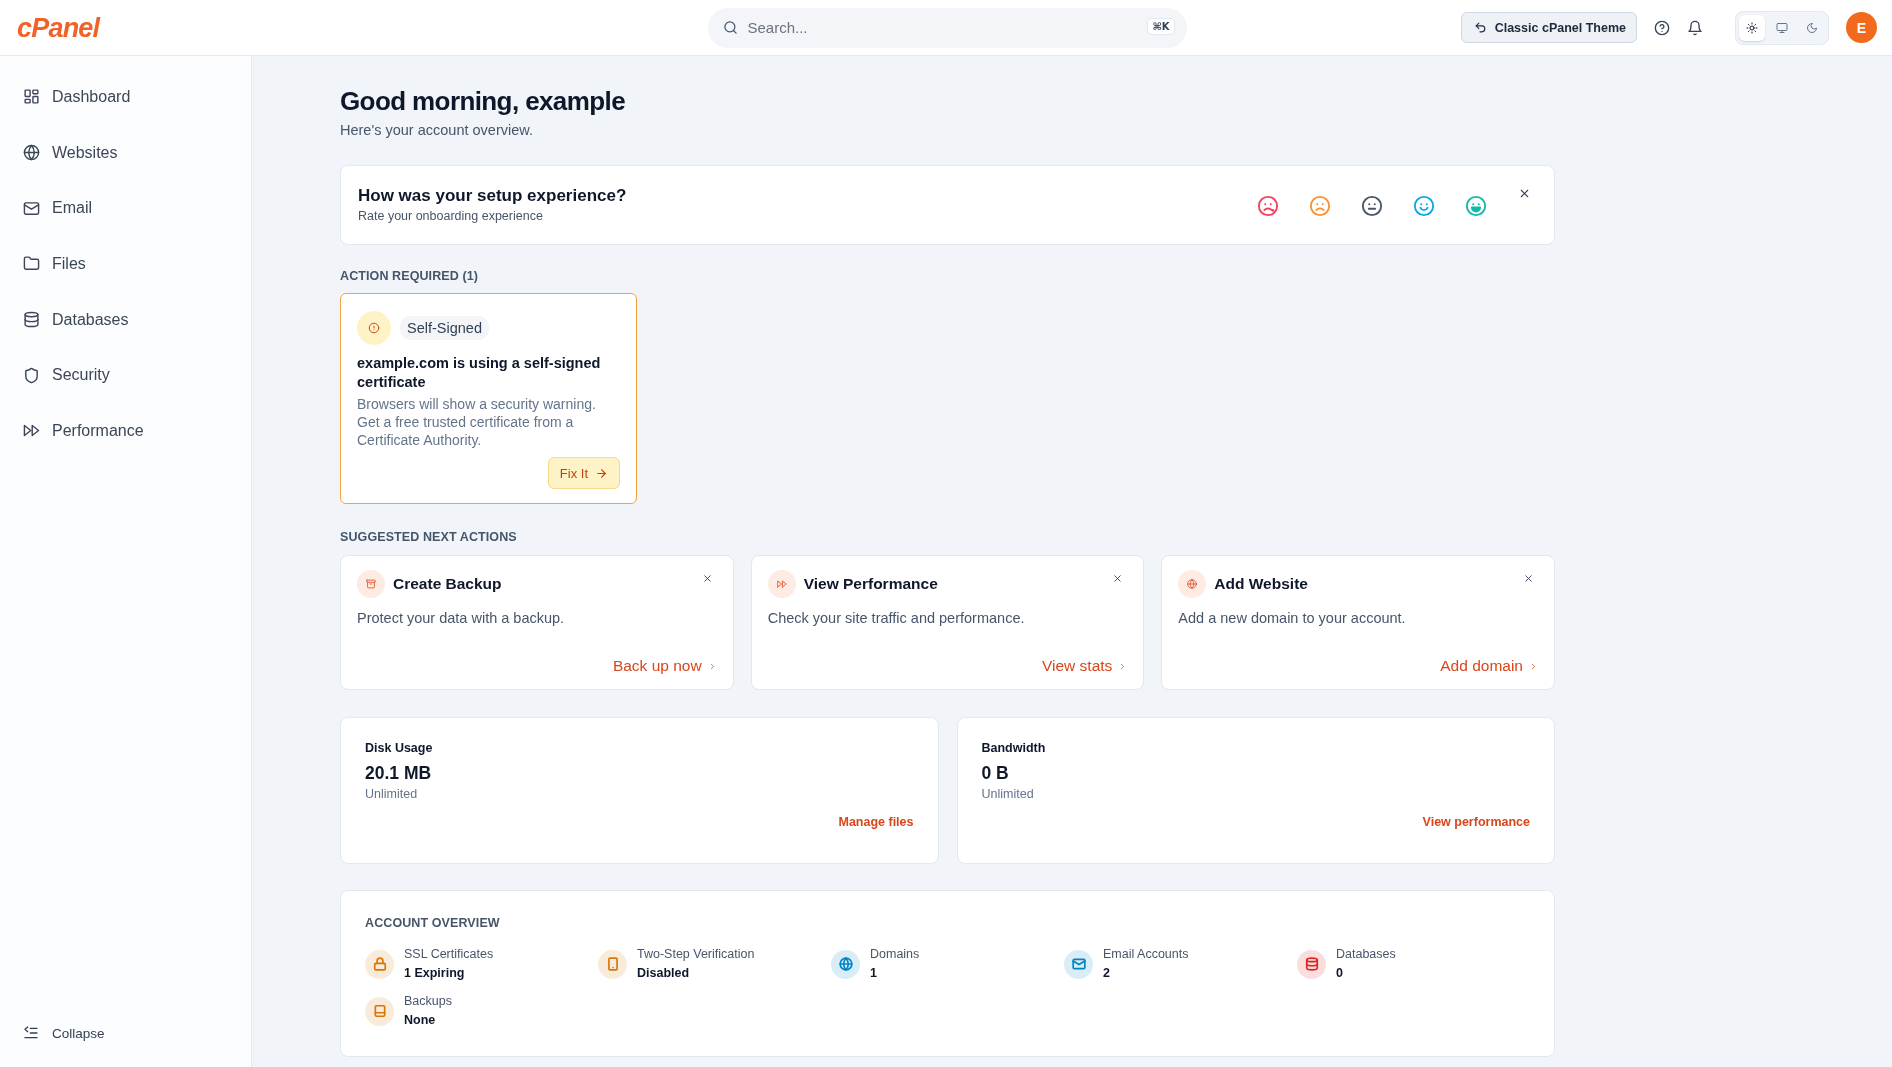  What do you see at coordinates (420, 1020) in the screenshot?
I see `overview-value: None` at bounding box center [420, 1020].